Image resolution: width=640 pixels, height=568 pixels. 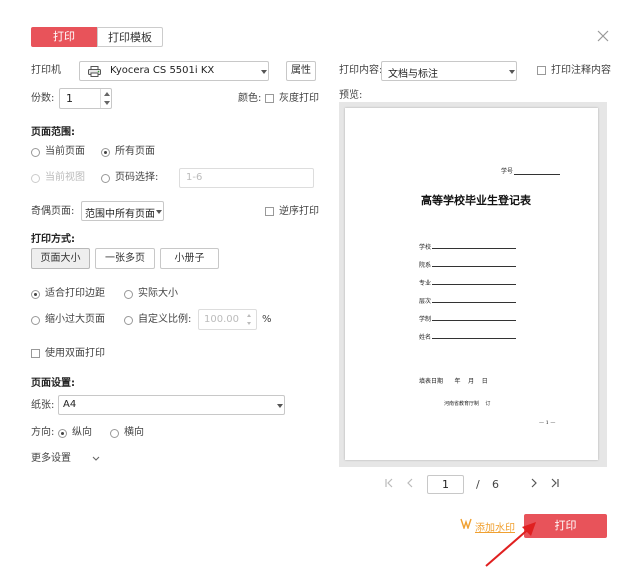 I want to click on page-select-label: 页码选择:, so click(x=137, y=177).